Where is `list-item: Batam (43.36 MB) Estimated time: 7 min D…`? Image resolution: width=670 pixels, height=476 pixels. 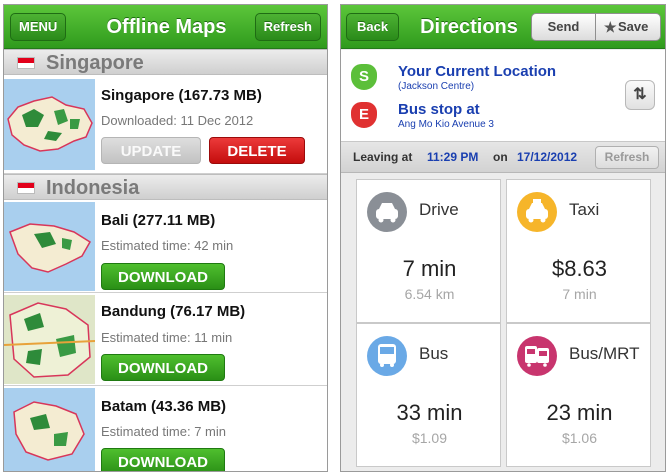 list-item: Batam (43.36 MB) Estimated time: 7 min D… is located at coordinates (165, 428).